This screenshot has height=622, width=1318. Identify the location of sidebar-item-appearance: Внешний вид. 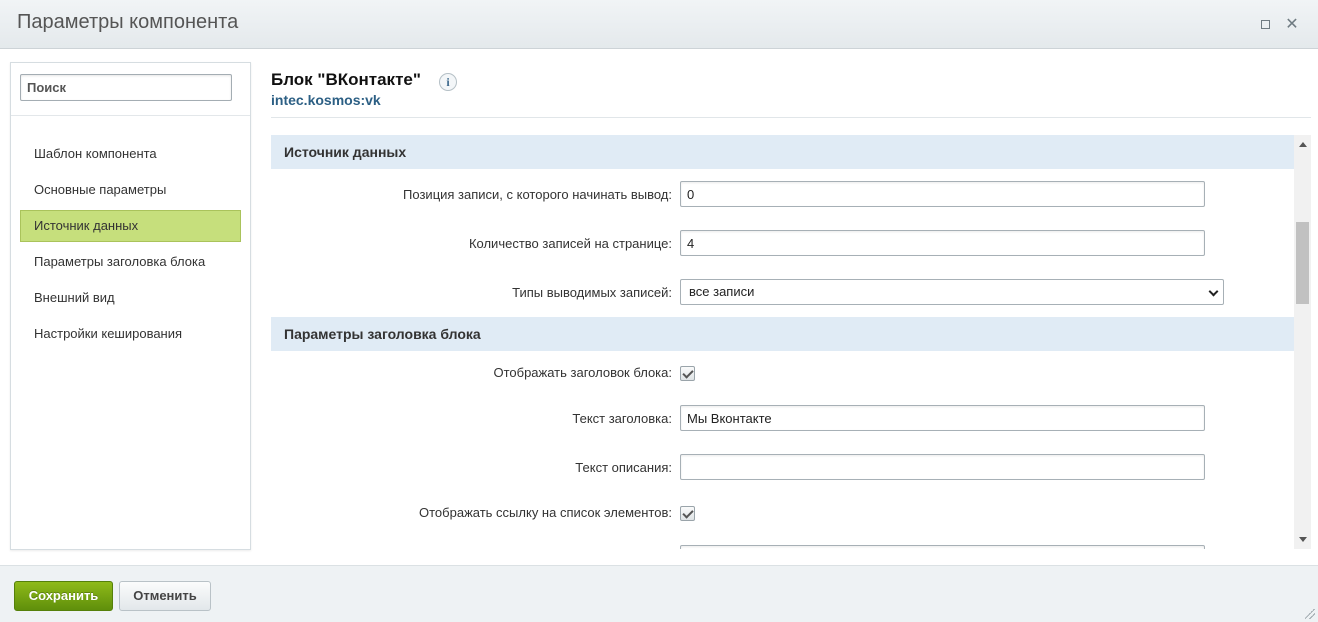
(130, 298).